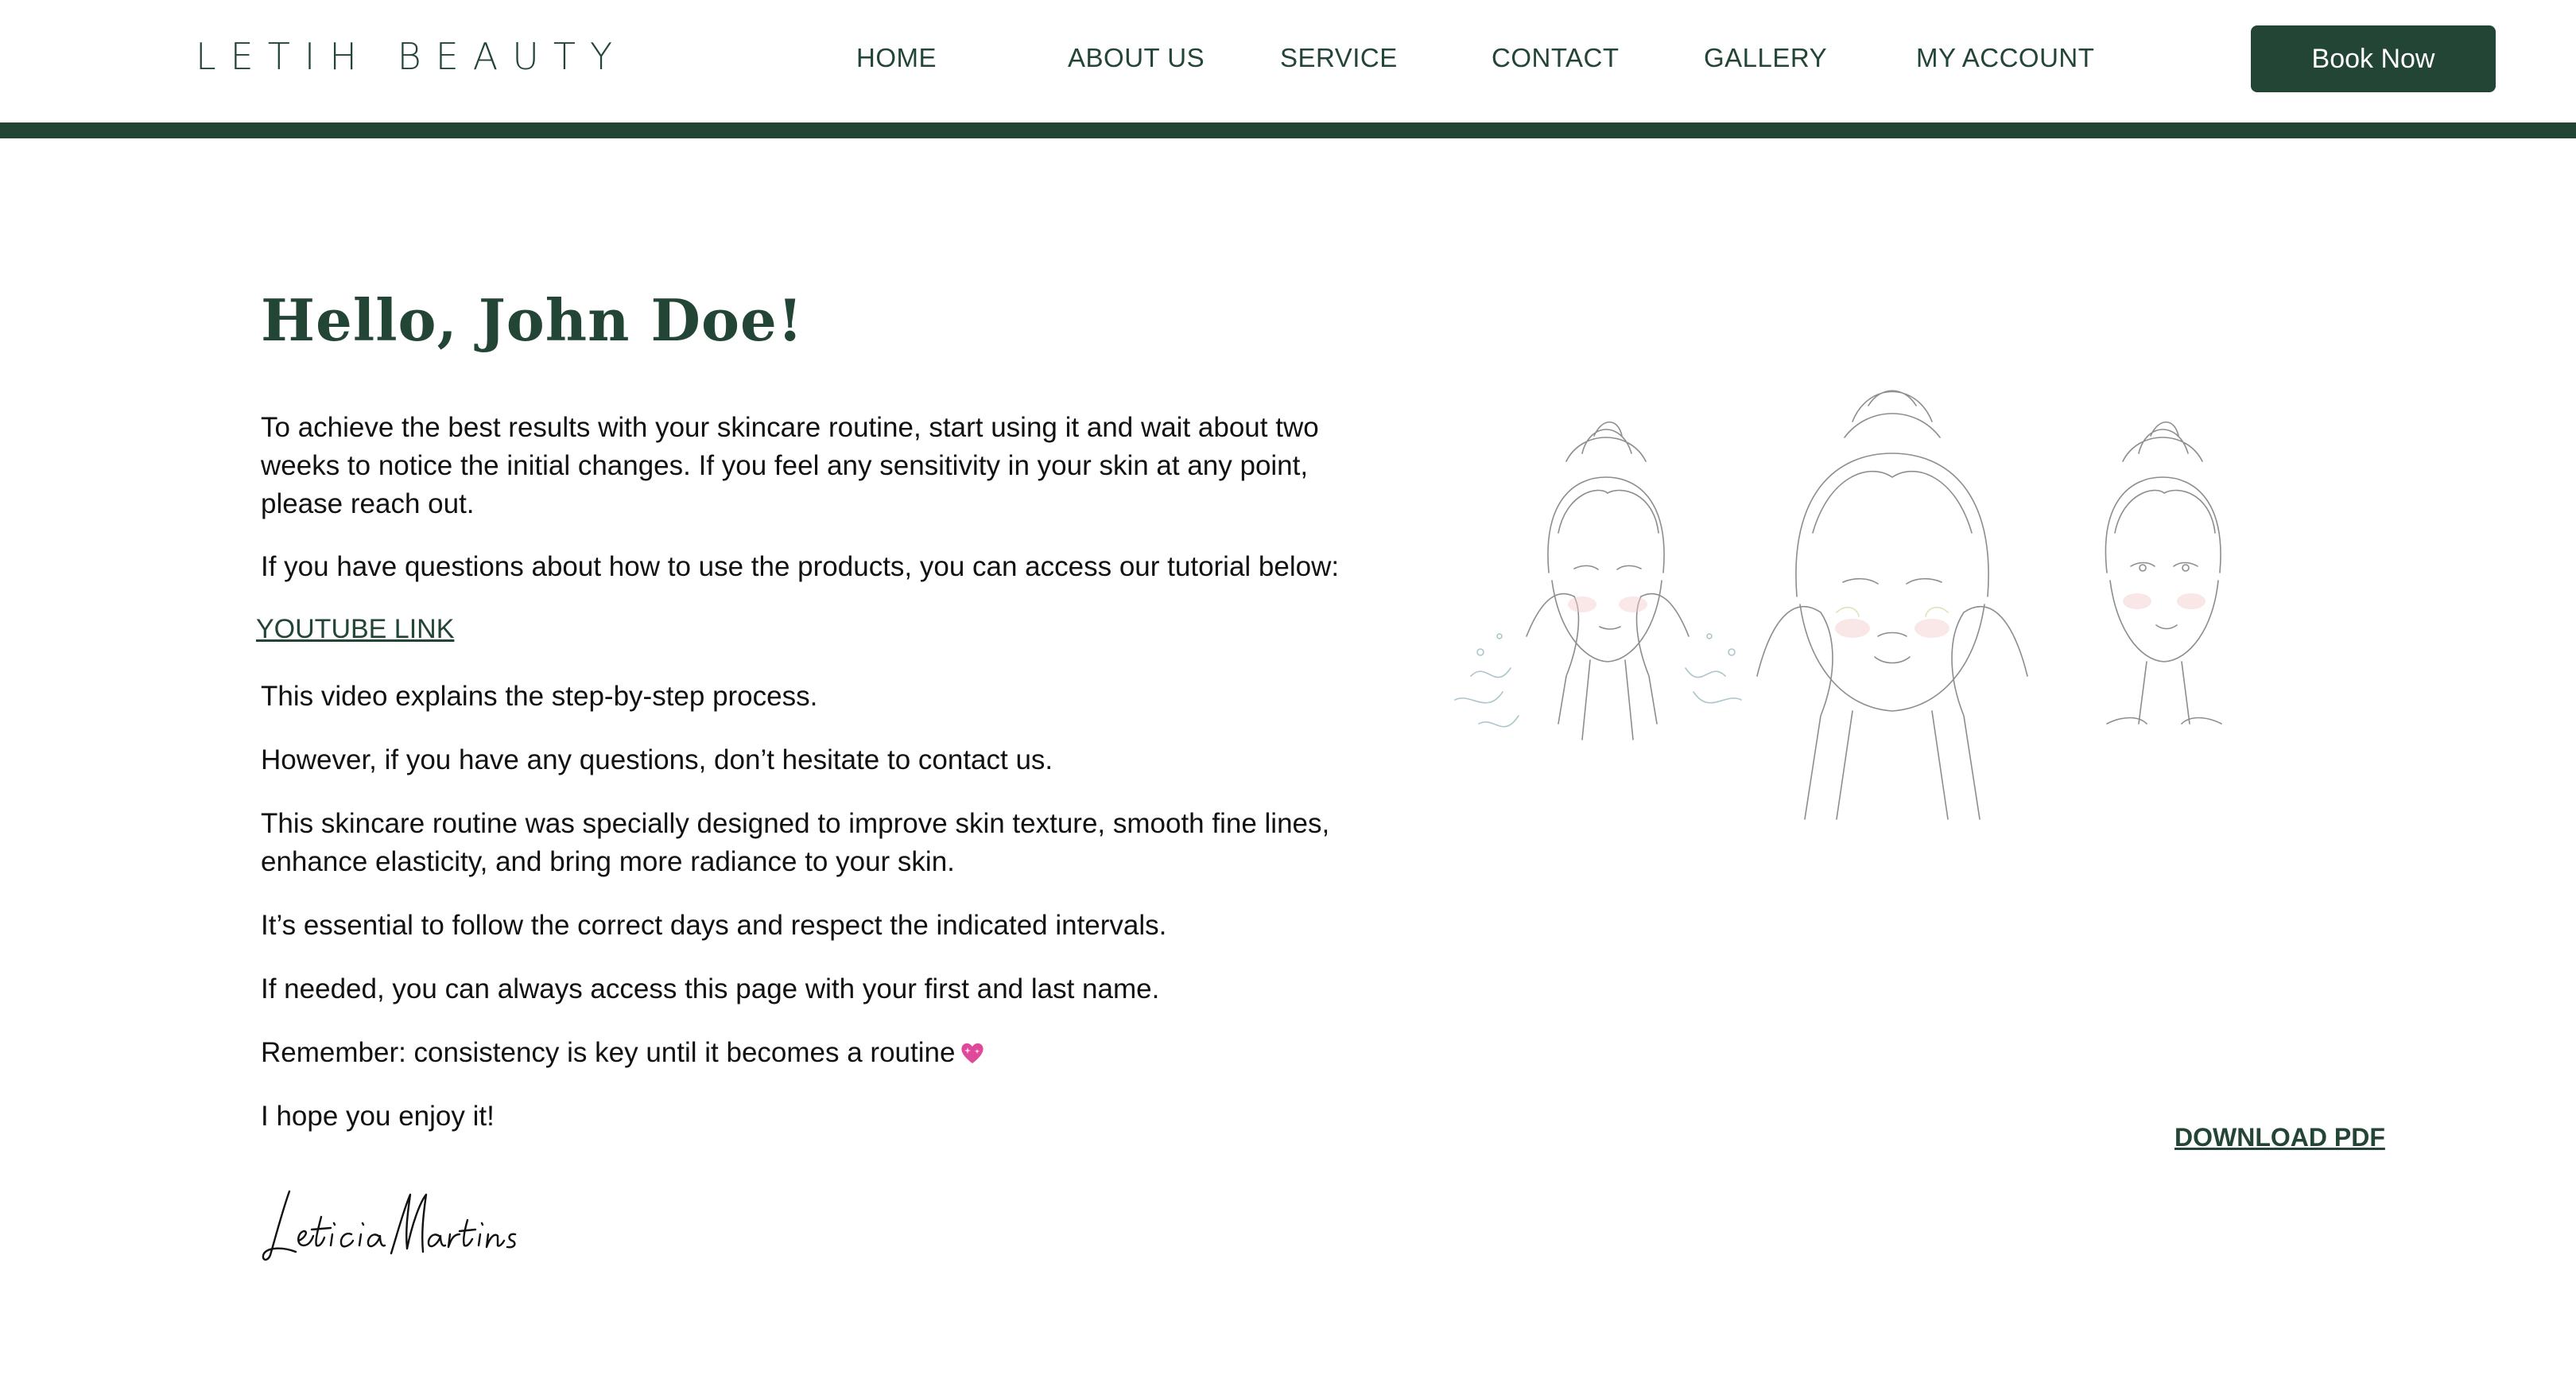 The height and width of the screenshot is (1387, 2576). I want to click on nav-home: HOME, so click(896, 58).